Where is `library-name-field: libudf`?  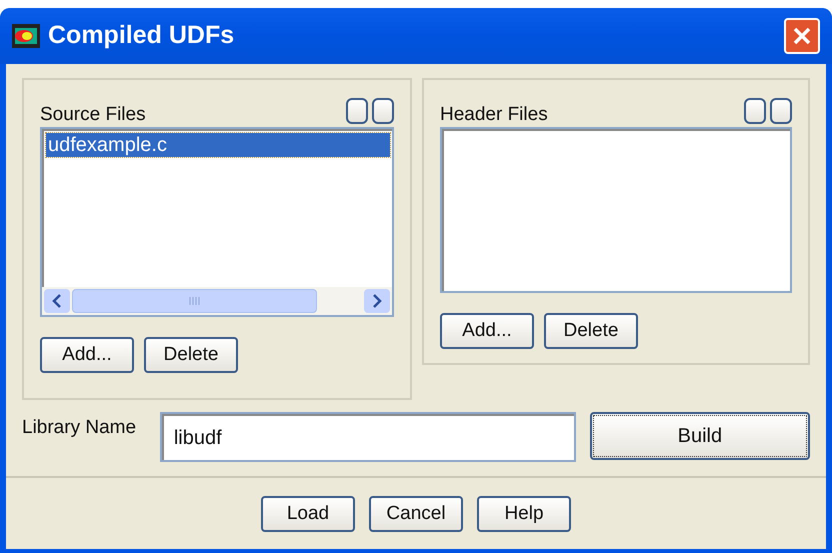
library-name-field: libudf is located at coordinates (368, 437).